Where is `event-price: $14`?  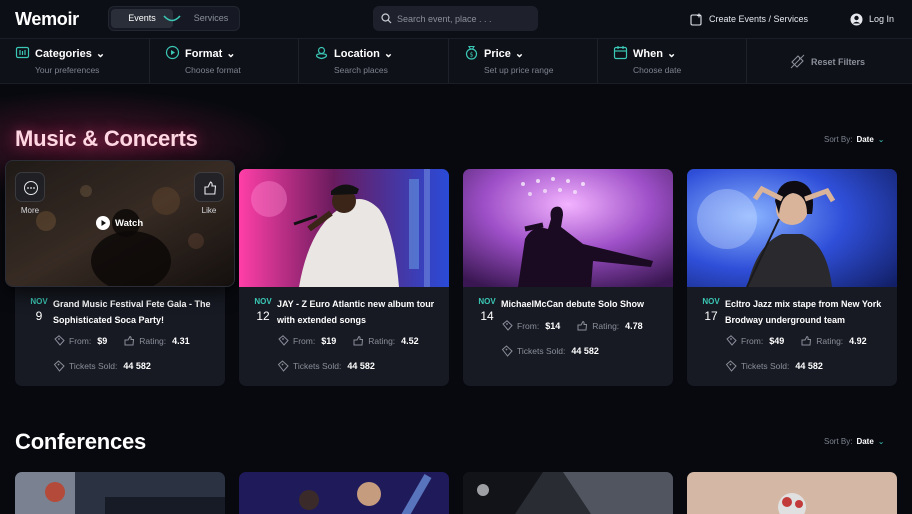
event-price: $14 is located at coordinates (553, 326).